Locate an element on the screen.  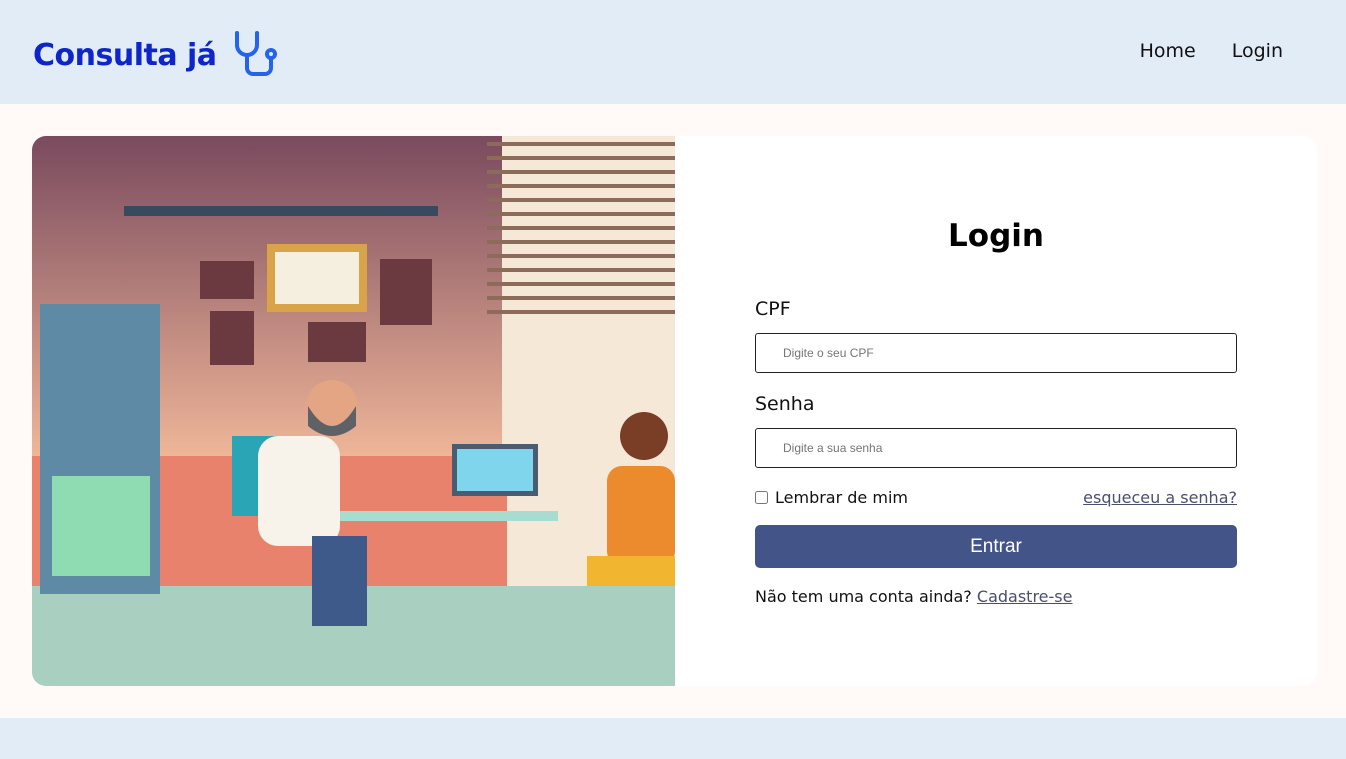
remember-checkbox is located at coordinates (761, 497).